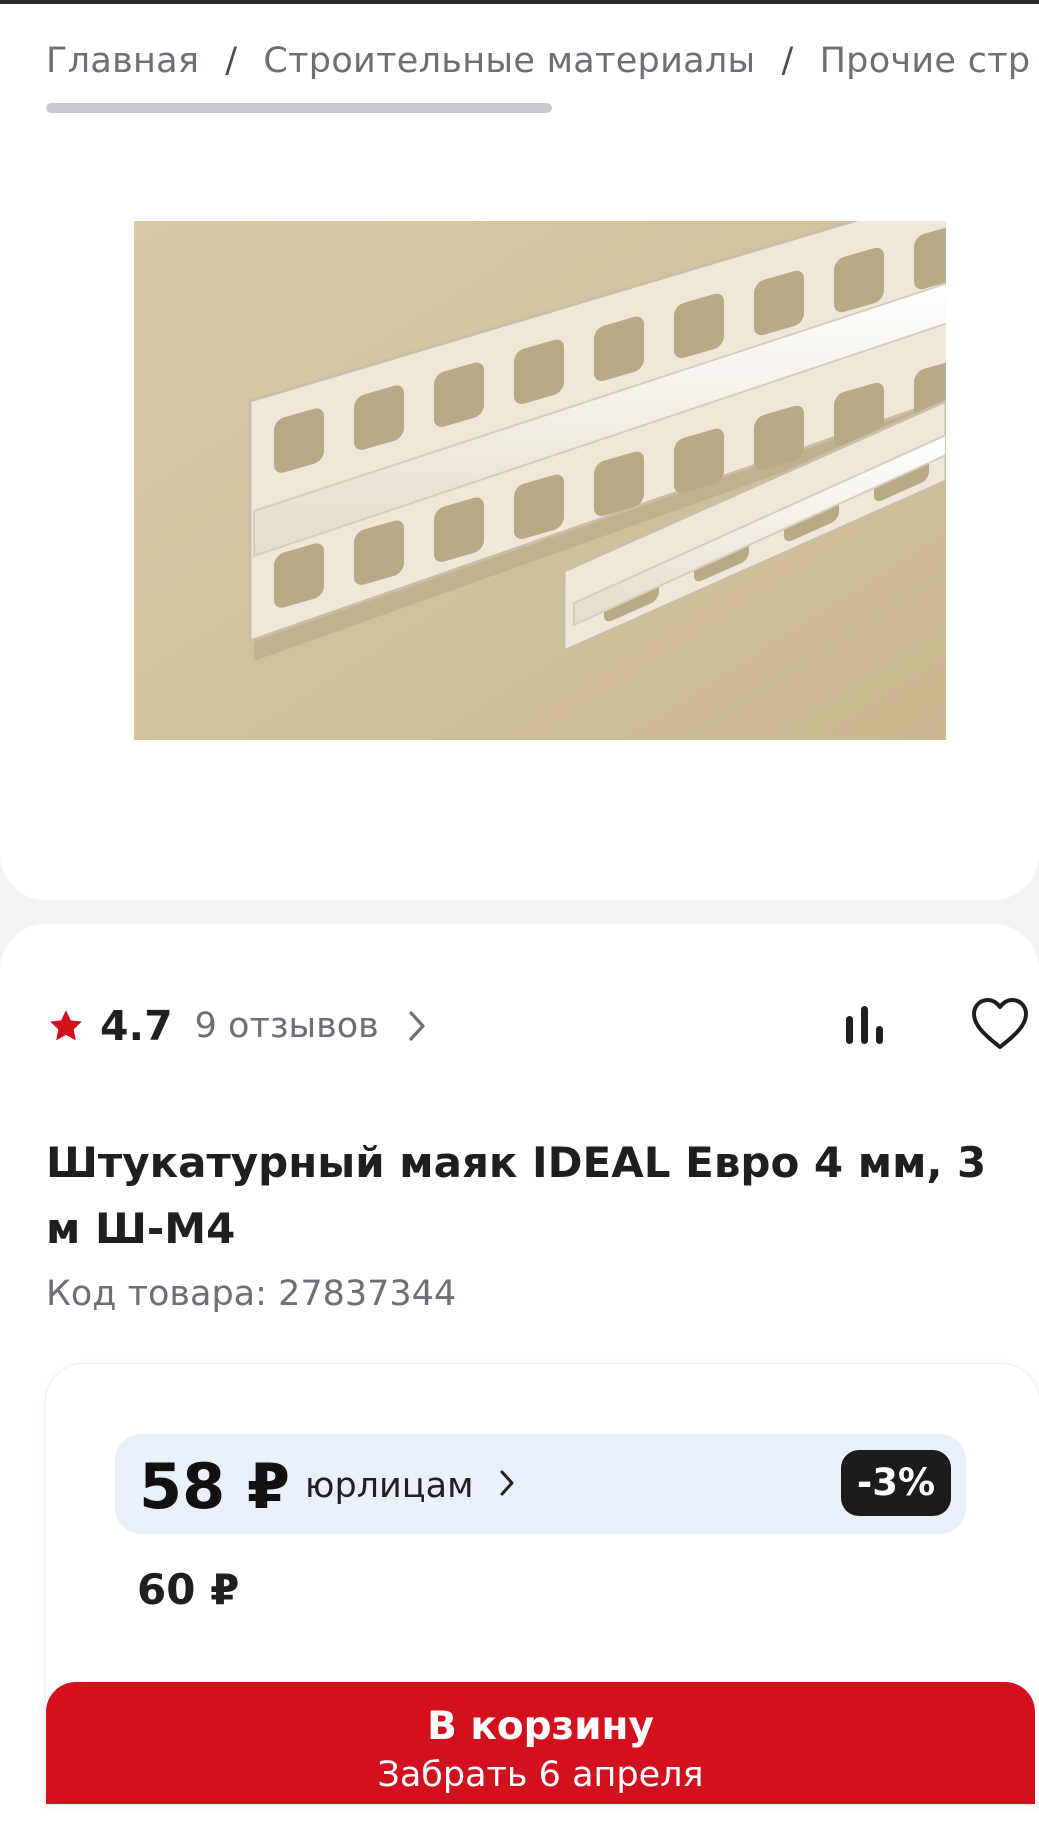 The height and width of the screenshot is (1824, 1039). What do you see at coordinates (66, 1025) in the screenshot?
I see `star-icon` at bounding box center [66, 1025].